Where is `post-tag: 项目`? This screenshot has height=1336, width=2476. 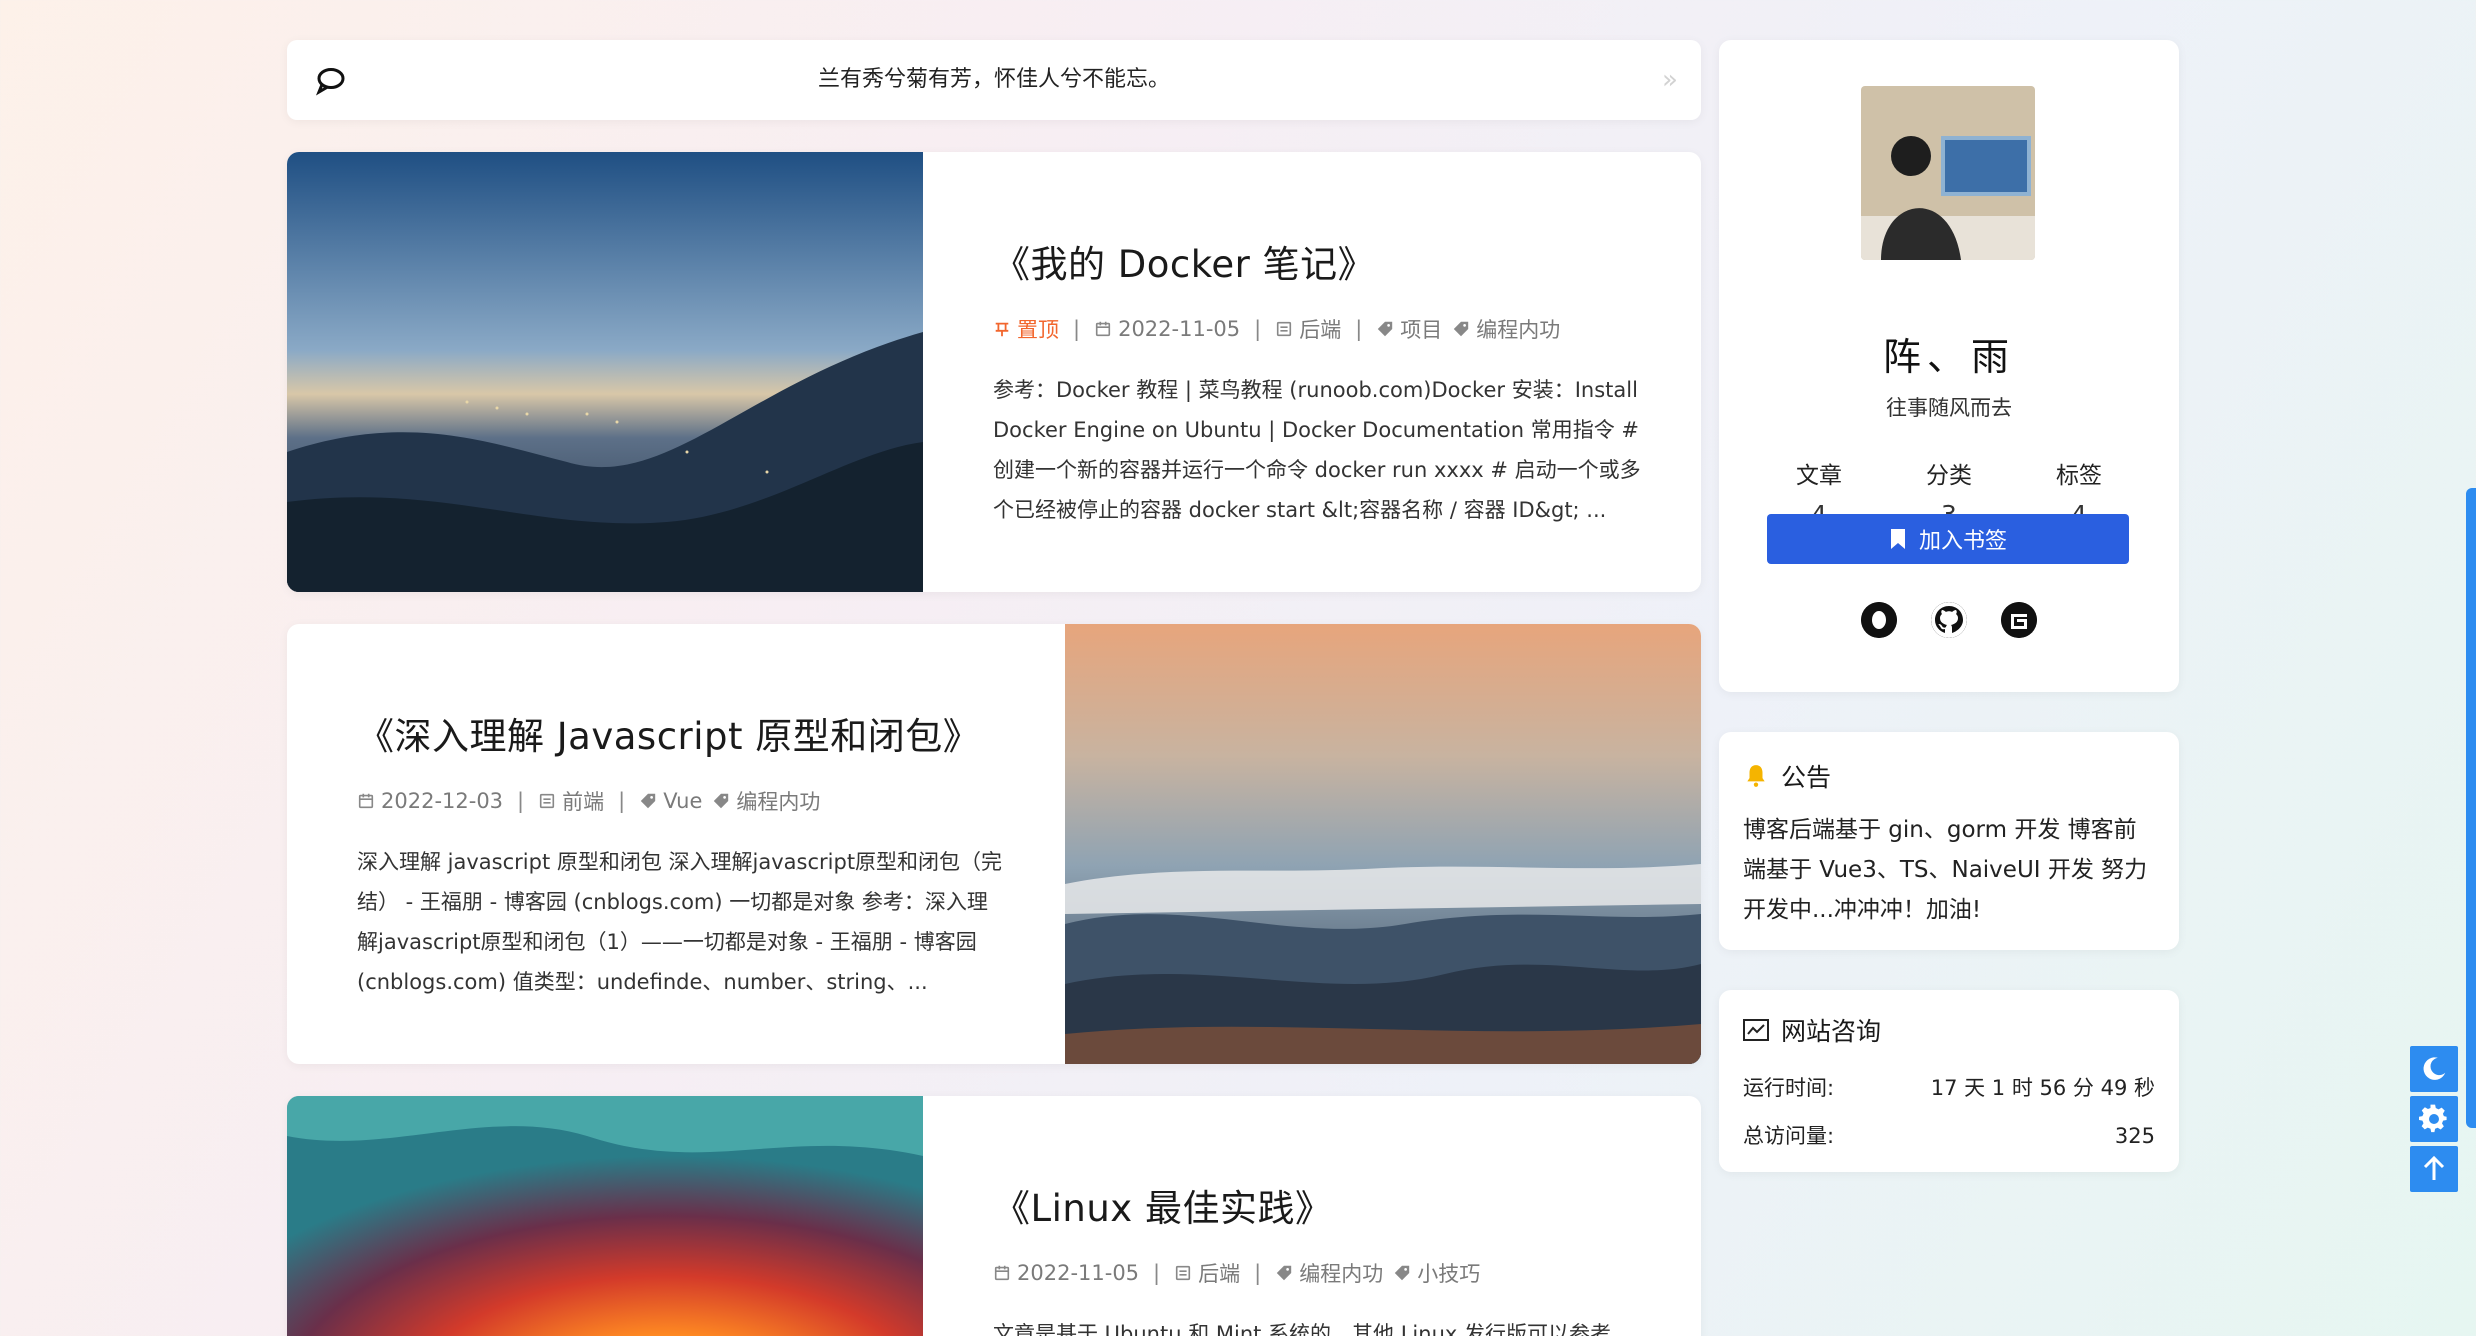
post-tag: 项目 is located at coordinates (1409, 329).